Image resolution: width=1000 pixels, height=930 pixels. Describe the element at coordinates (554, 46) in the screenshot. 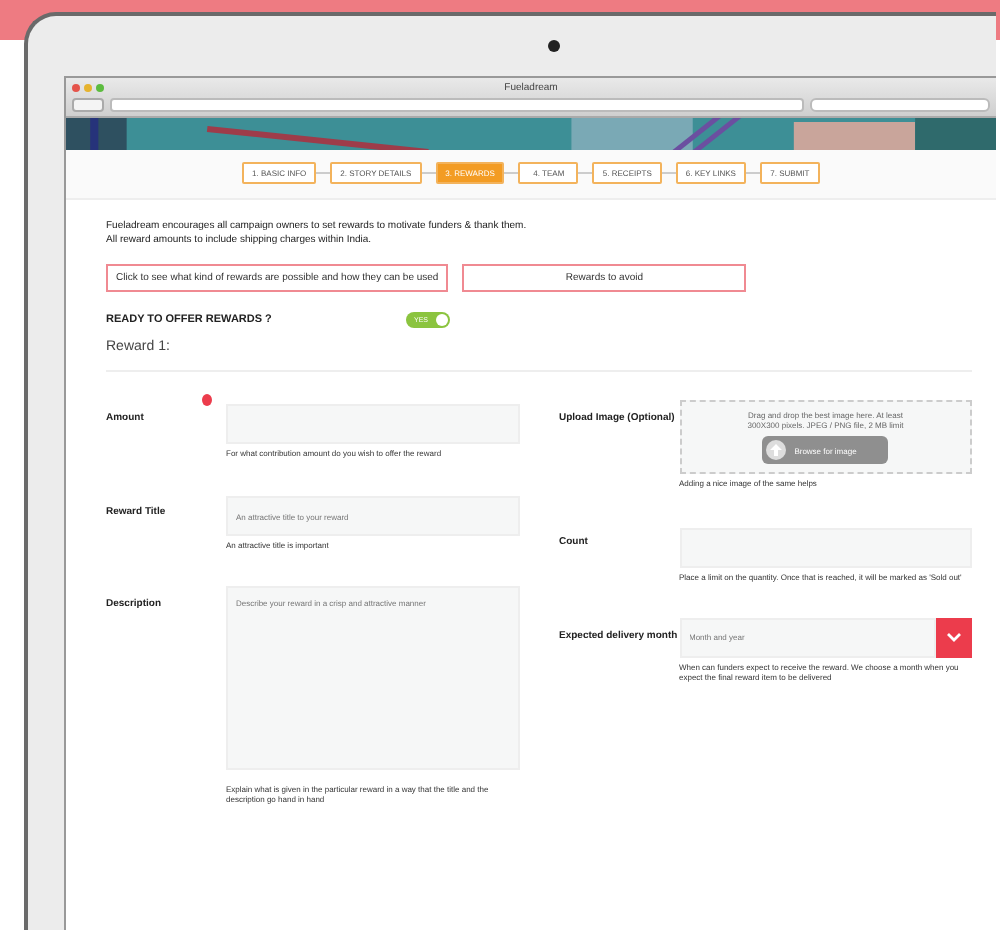

I see `camera-icon` at that location.